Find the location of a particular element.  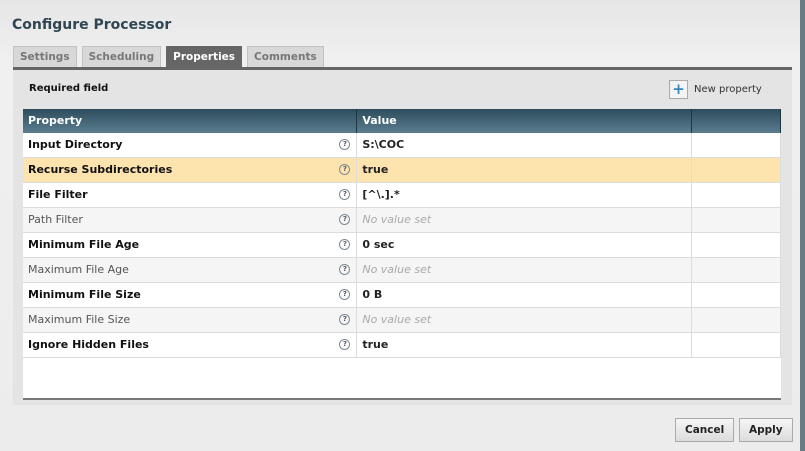

property-value: 0 B is located at coordinates (524, 295).